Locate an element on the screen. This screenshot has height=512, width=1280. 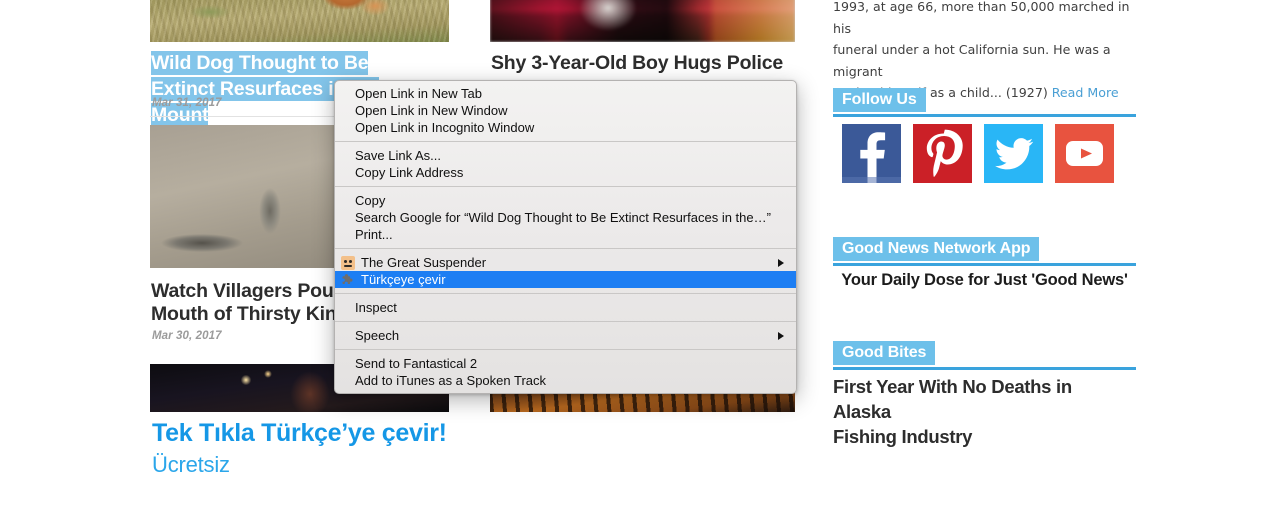
suspender-icon is located at coordinates (348, 262).